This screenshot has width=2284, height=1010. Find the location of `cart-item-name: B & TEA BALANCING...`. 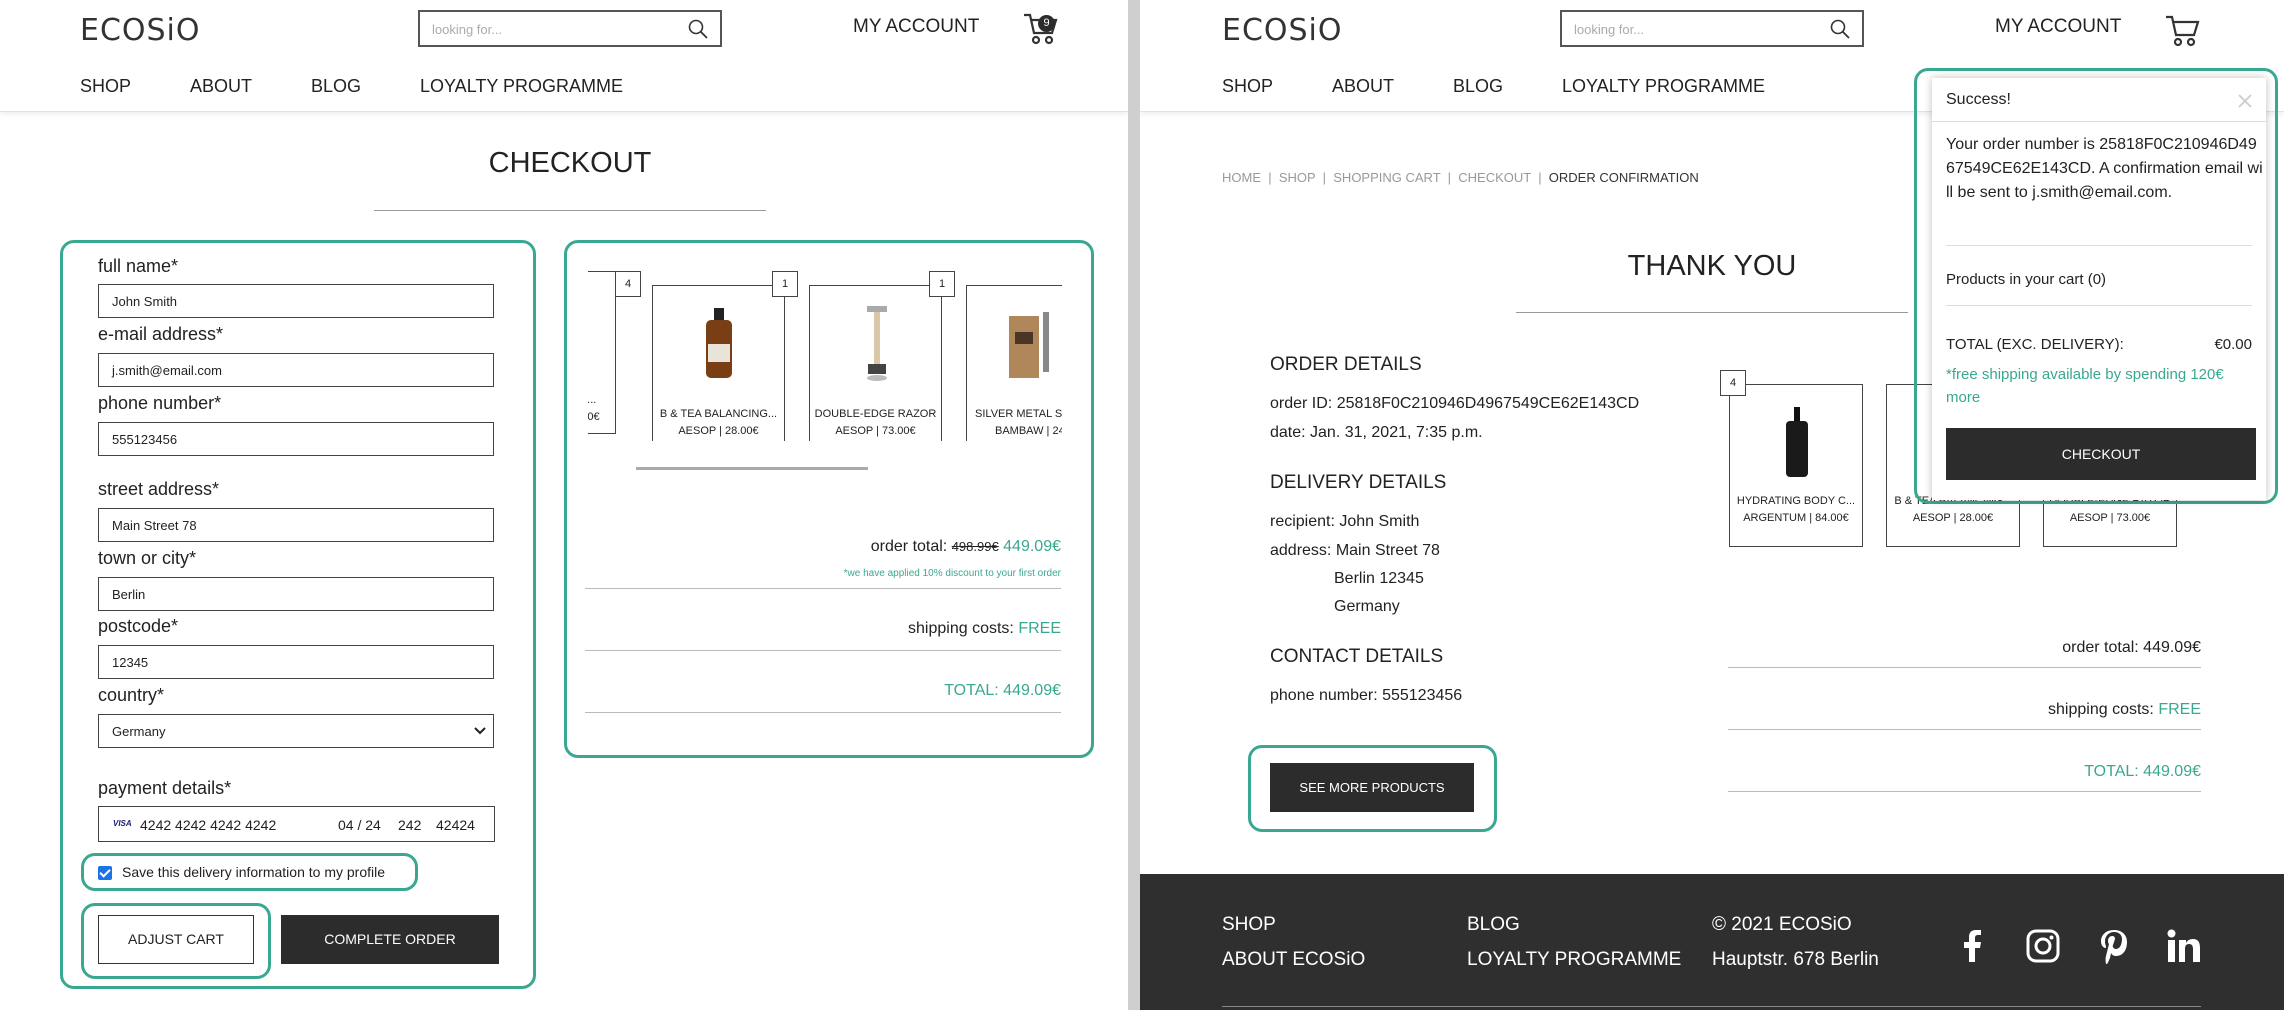

cart-item-name: B & TEA BALANCING... is located at coordinates (718, 414).